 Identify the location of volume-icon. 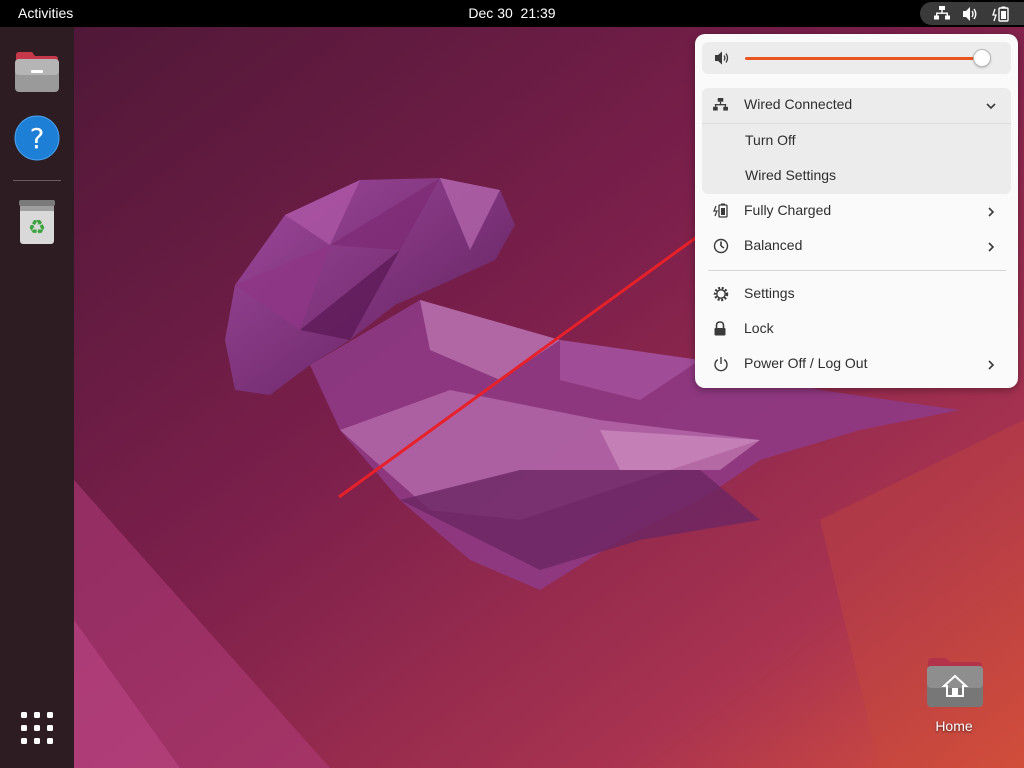
(970, 14).